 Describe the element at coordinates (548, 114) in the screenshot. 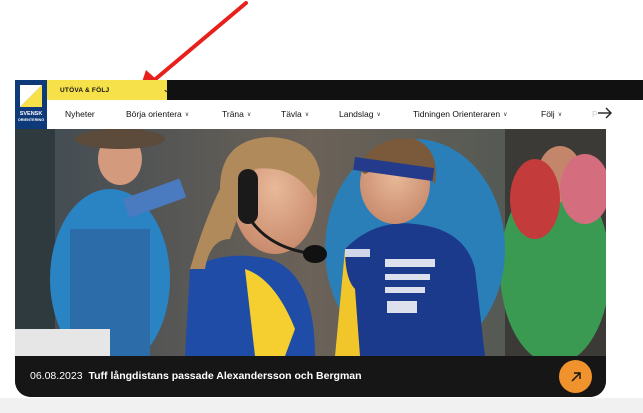

I see `nav-item-label: Följ` at that location.